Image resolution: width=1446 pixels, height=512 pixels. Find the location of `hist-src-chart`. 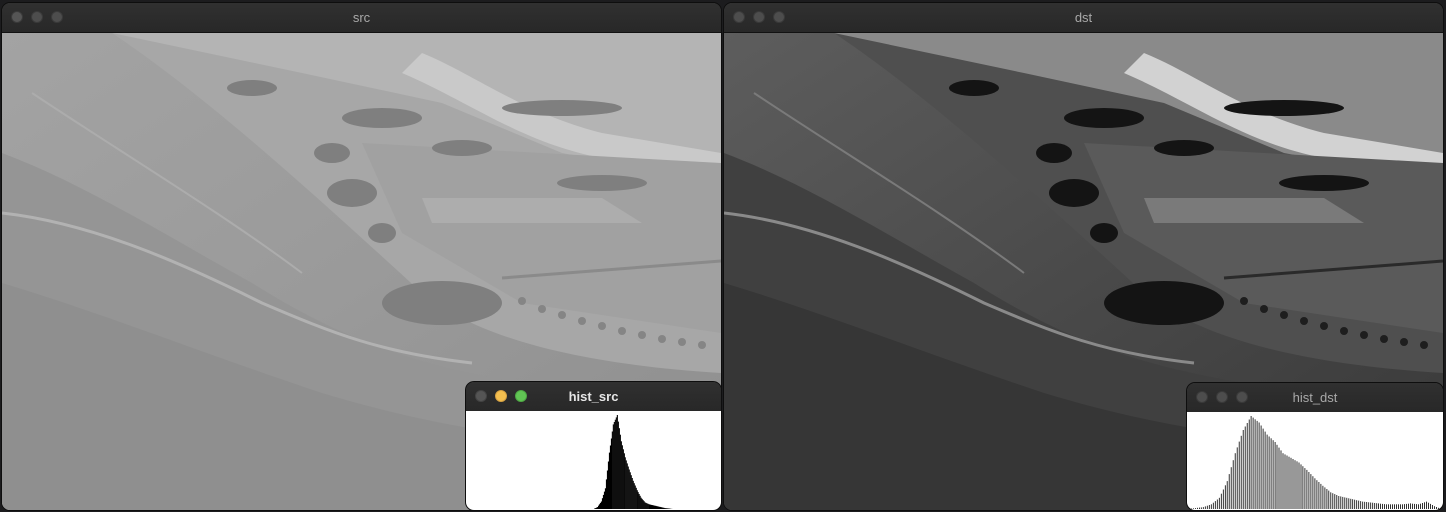

hist-src-chart is located at coordinates (633, 462).